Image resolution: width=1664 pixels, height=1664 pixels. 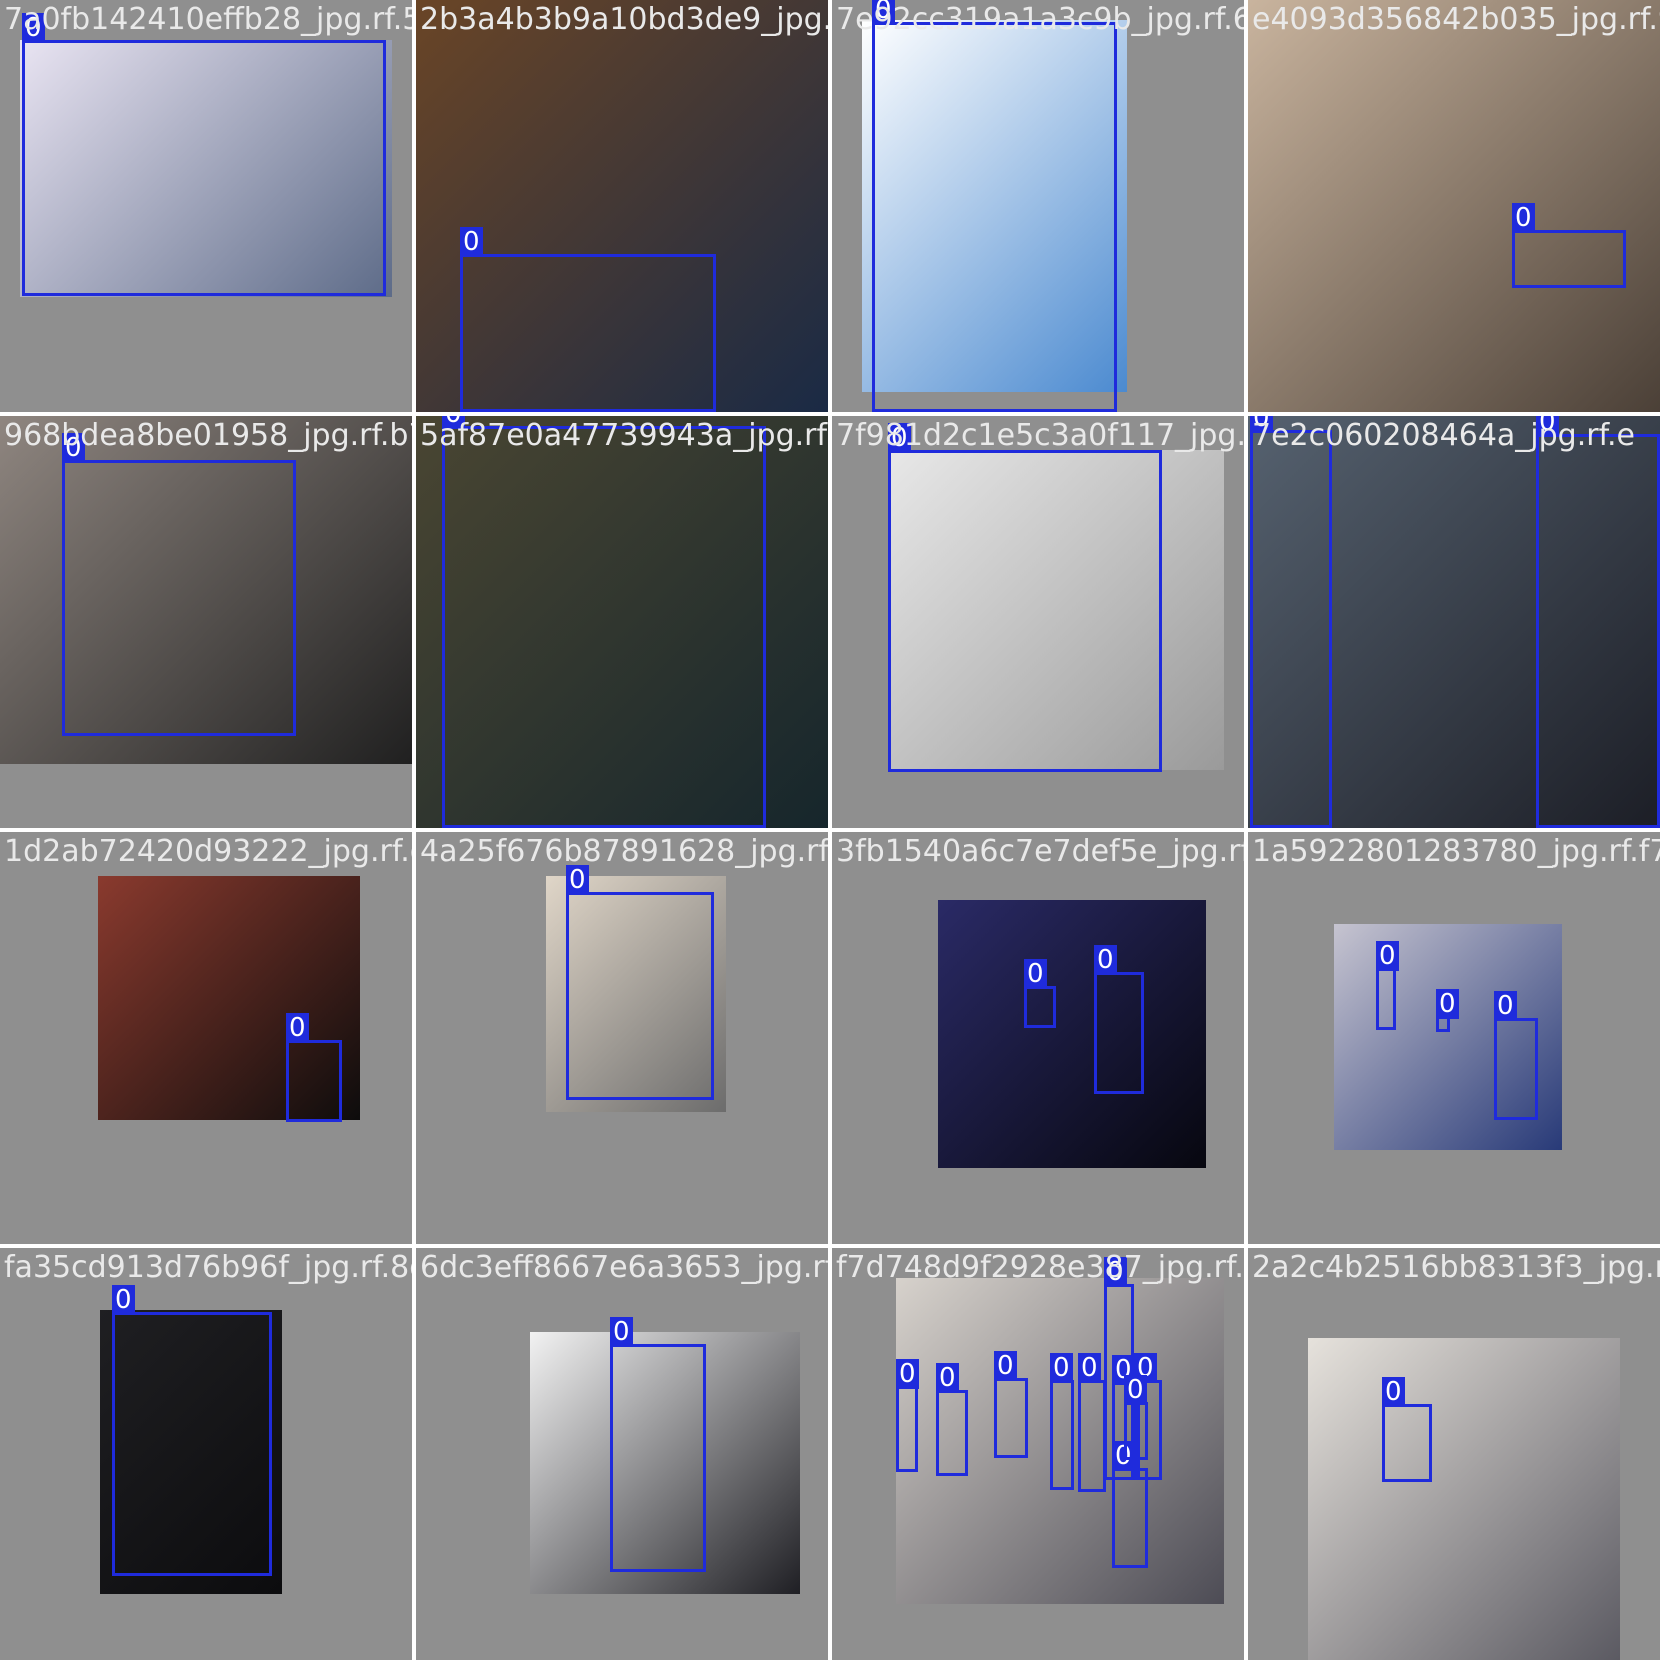 I want to click on mosaic-tile: 0 6dc3eff8667e6a3653_jpg.rf.9a, so click(x=622, y=1454).